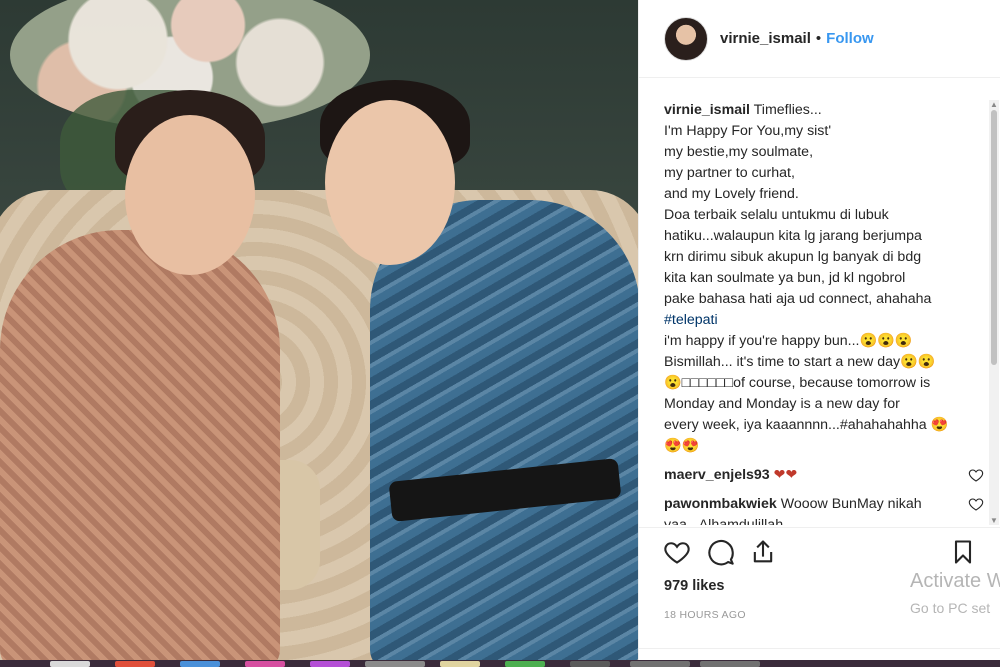  I want to click on scrollbar-thumb, so click(994, 237).